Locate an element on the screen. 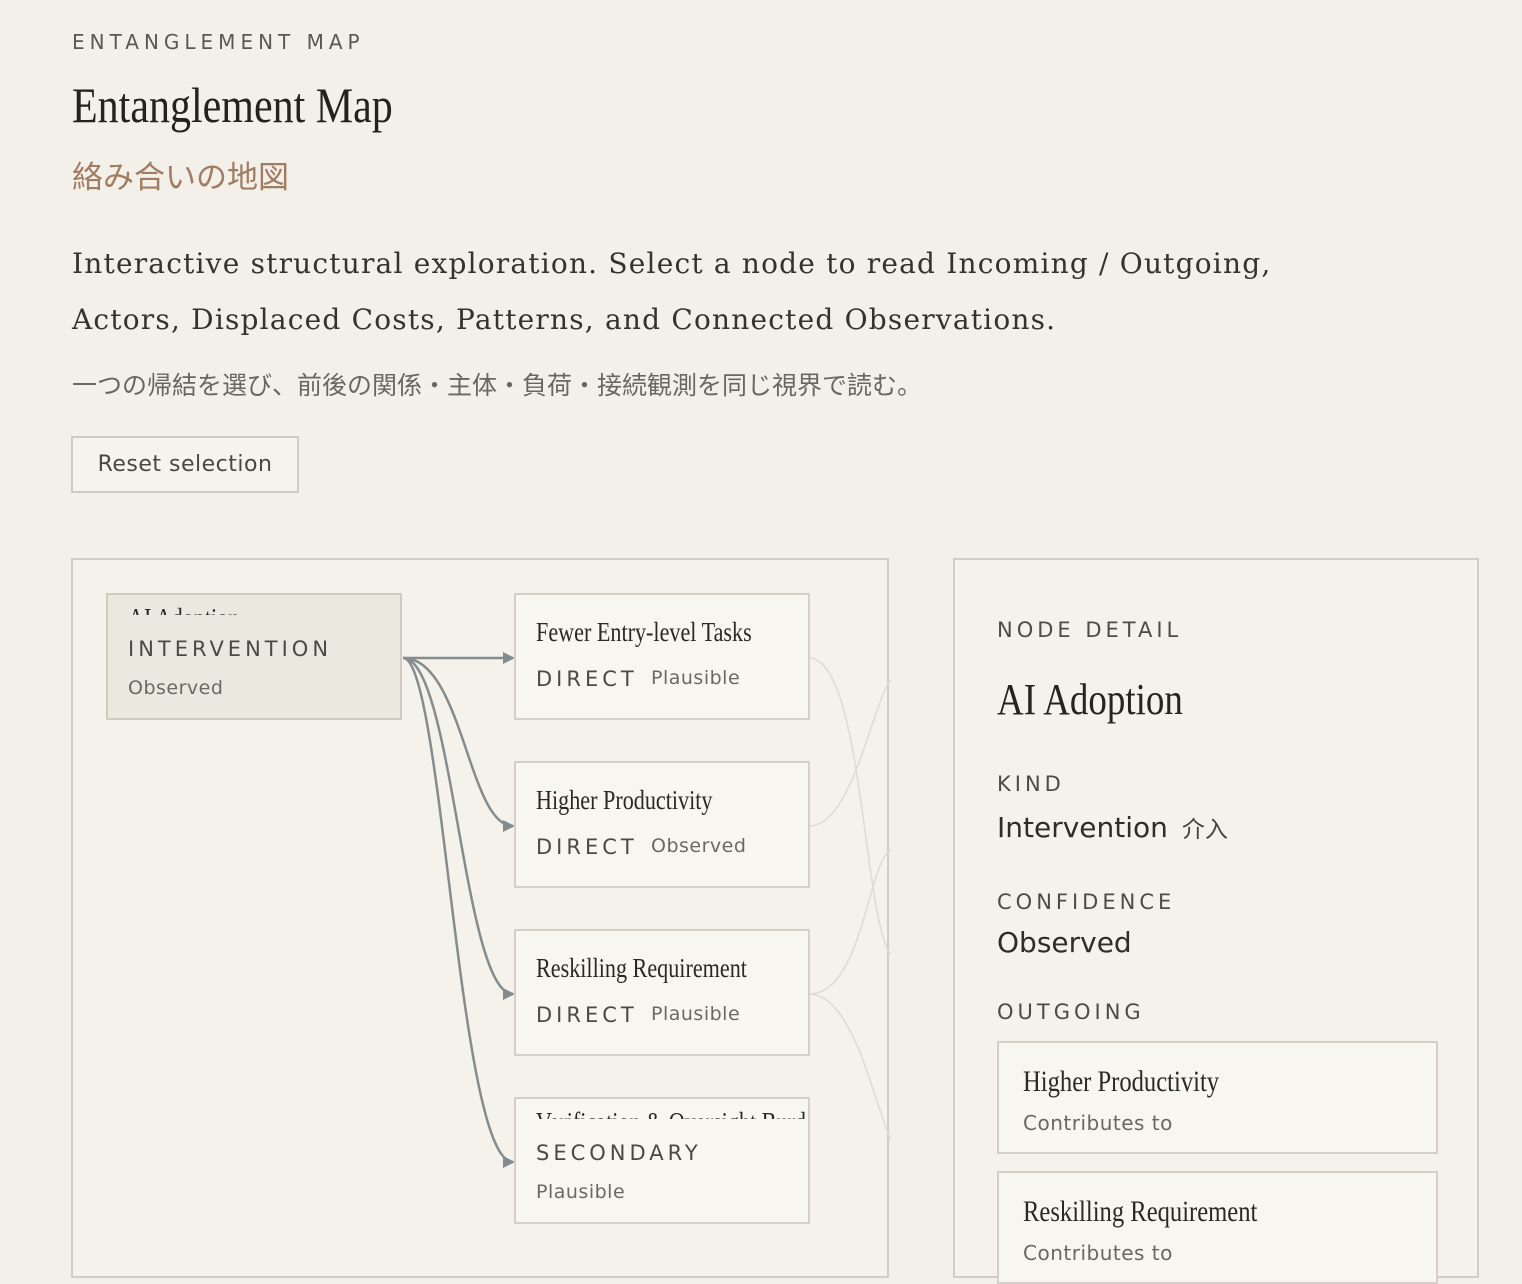  link-to-verification-burden is located at coordinates (458, 912).